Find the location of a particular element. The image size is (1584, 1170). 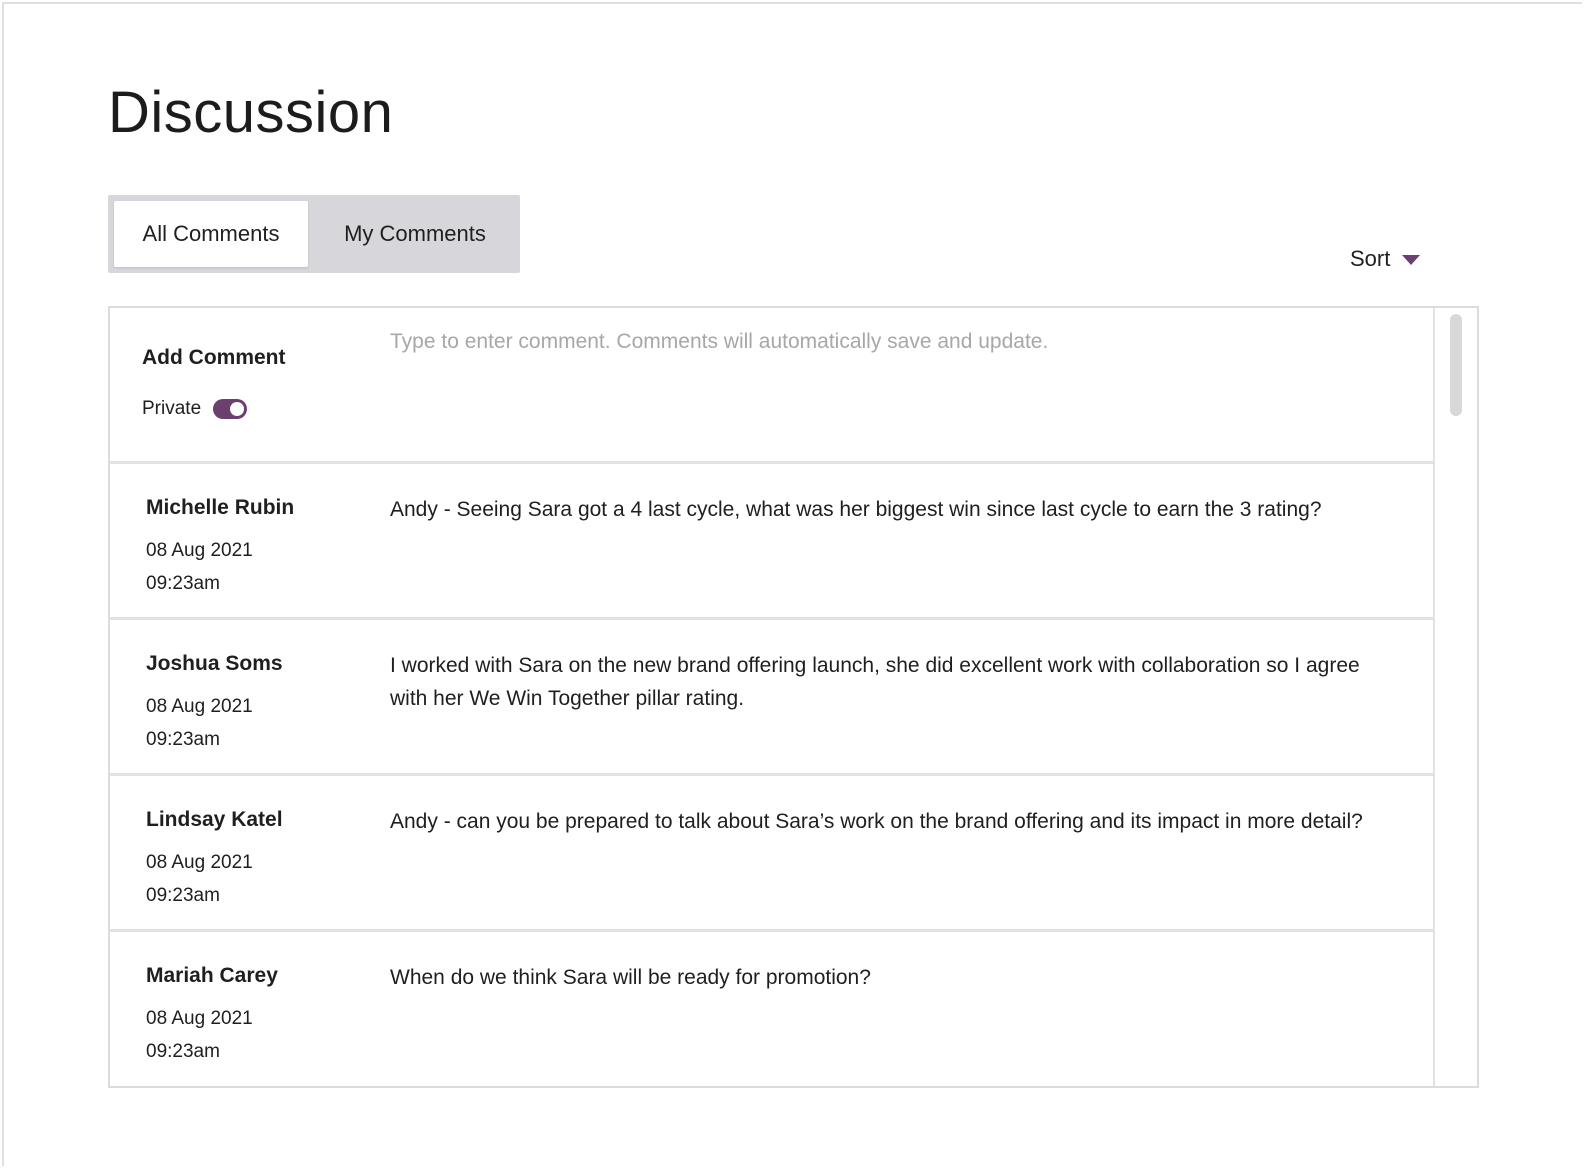

sort-dropdown: Sort is located at coordinates (1385, 259).